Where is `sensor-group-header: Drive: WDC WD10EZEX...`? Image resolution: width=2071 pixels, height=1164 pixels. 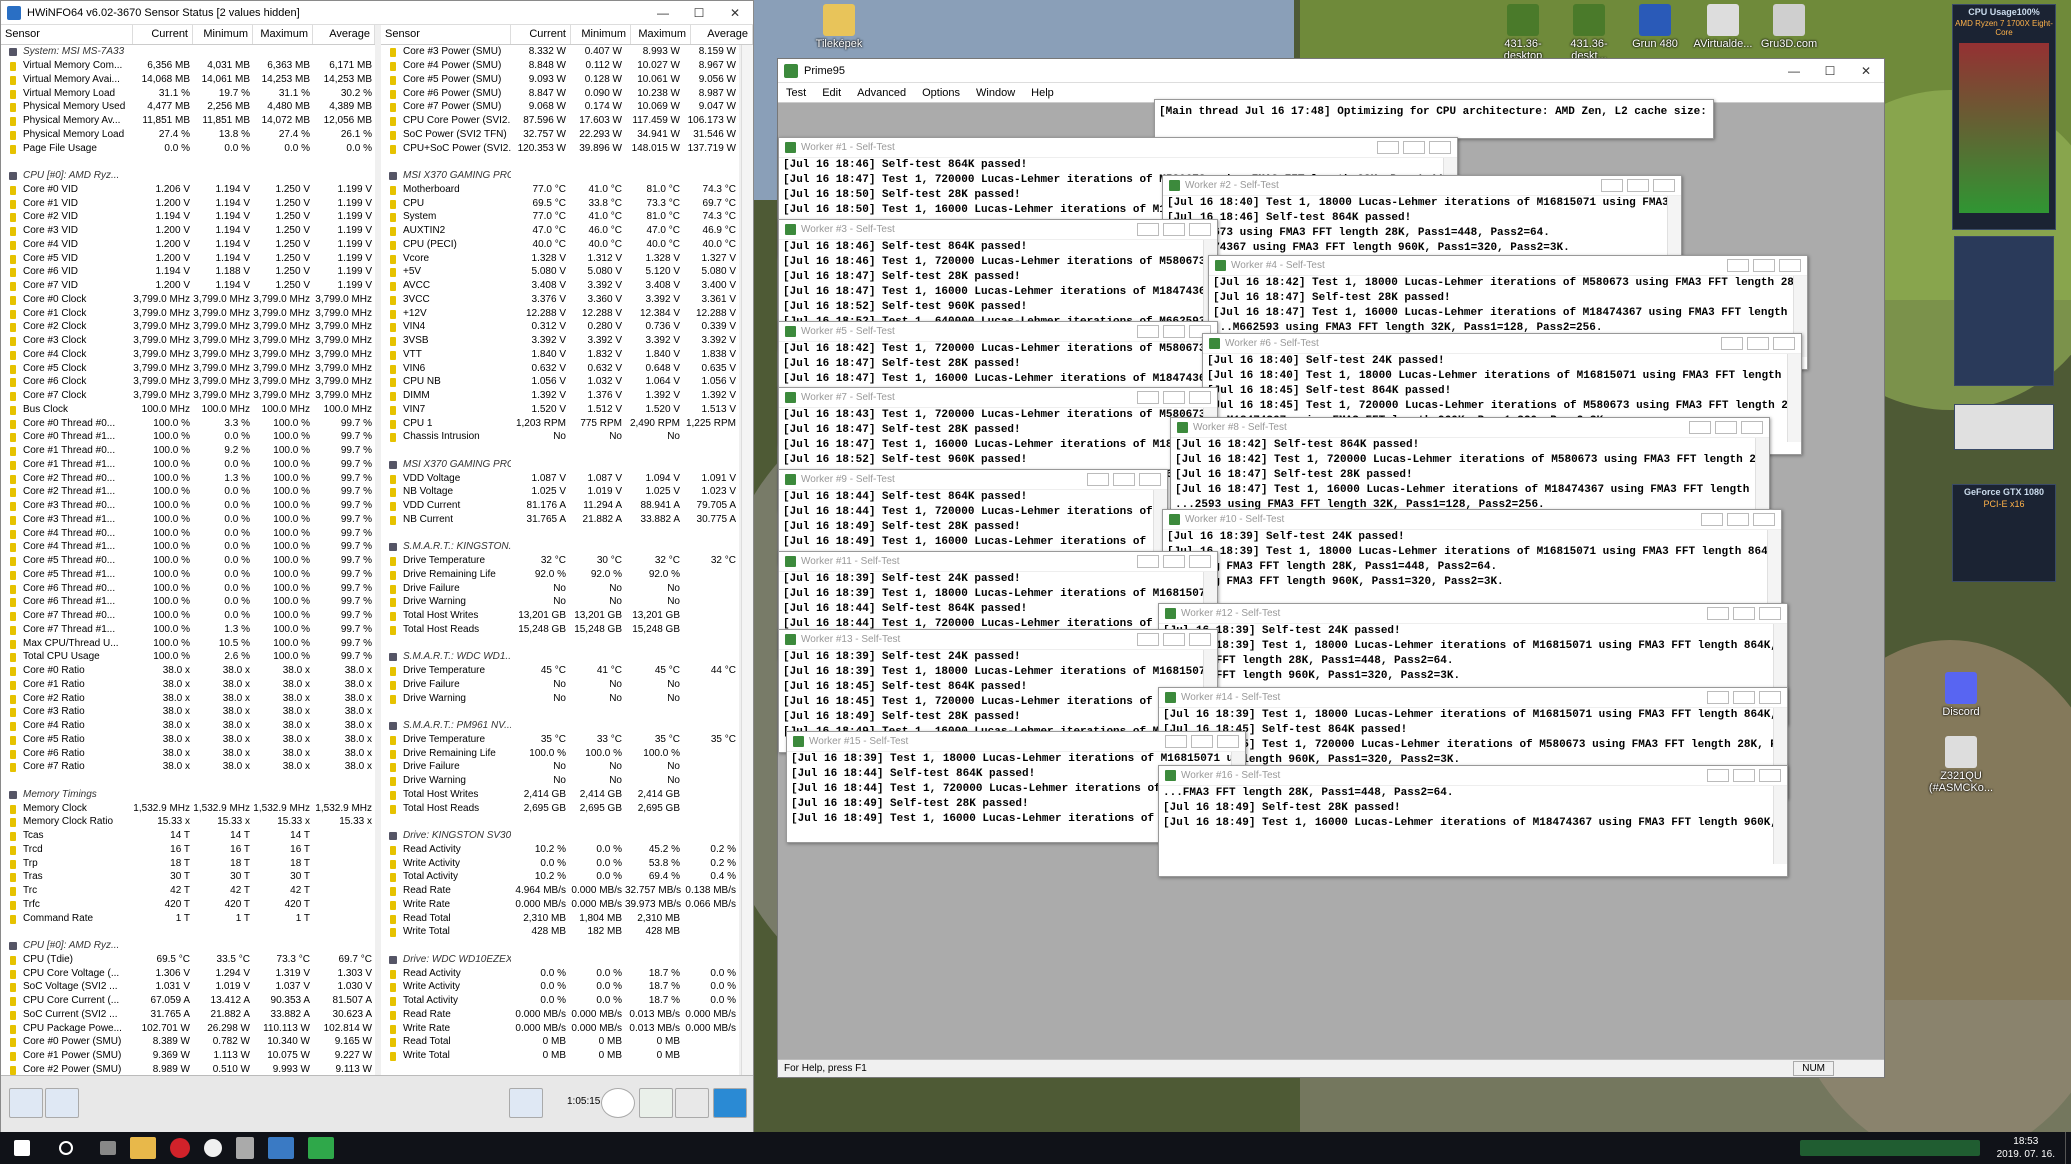 sensor-group-header: Drive: WDC WD10EZEX... is located at coordinates (560, 960).